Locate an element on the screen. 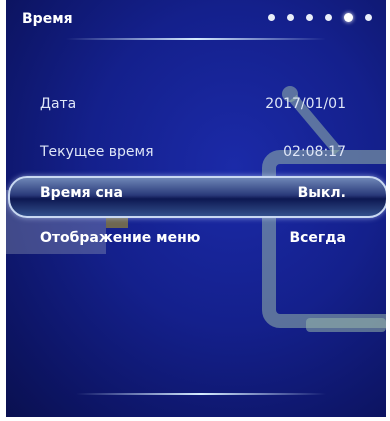 Image resolution: width=390 pixels, height=421 pixels. setting-label: Время сна is located at coordinates (81, 193).